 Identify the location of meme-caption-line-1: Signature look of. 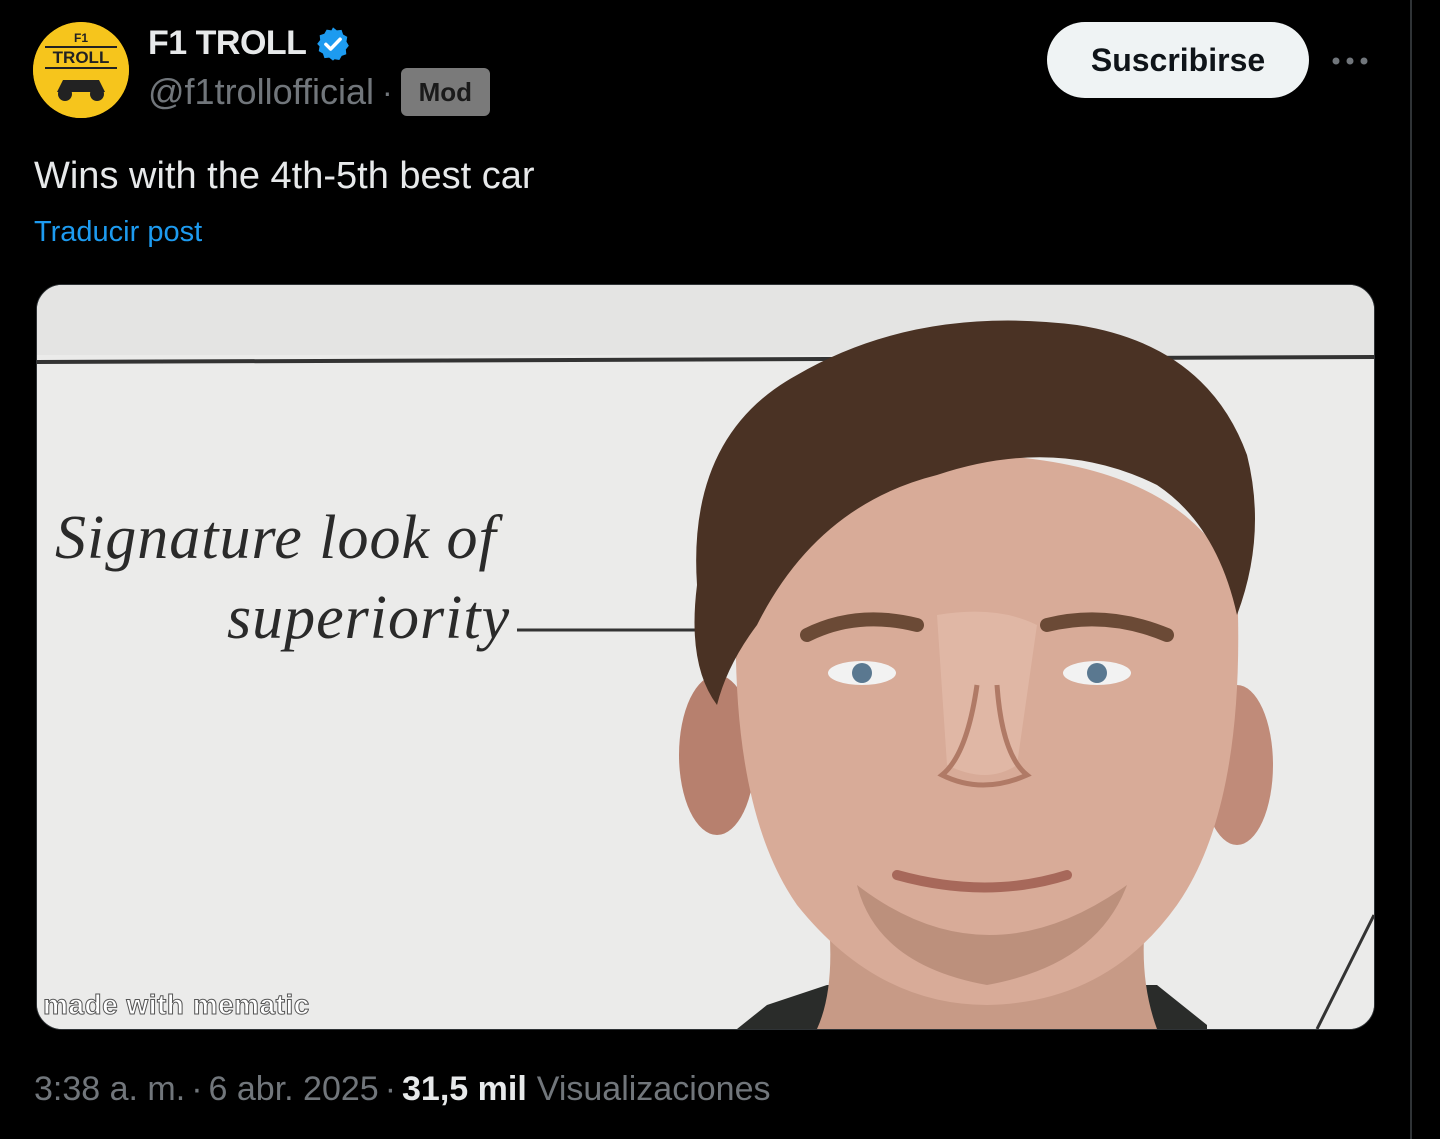
(276, 538).